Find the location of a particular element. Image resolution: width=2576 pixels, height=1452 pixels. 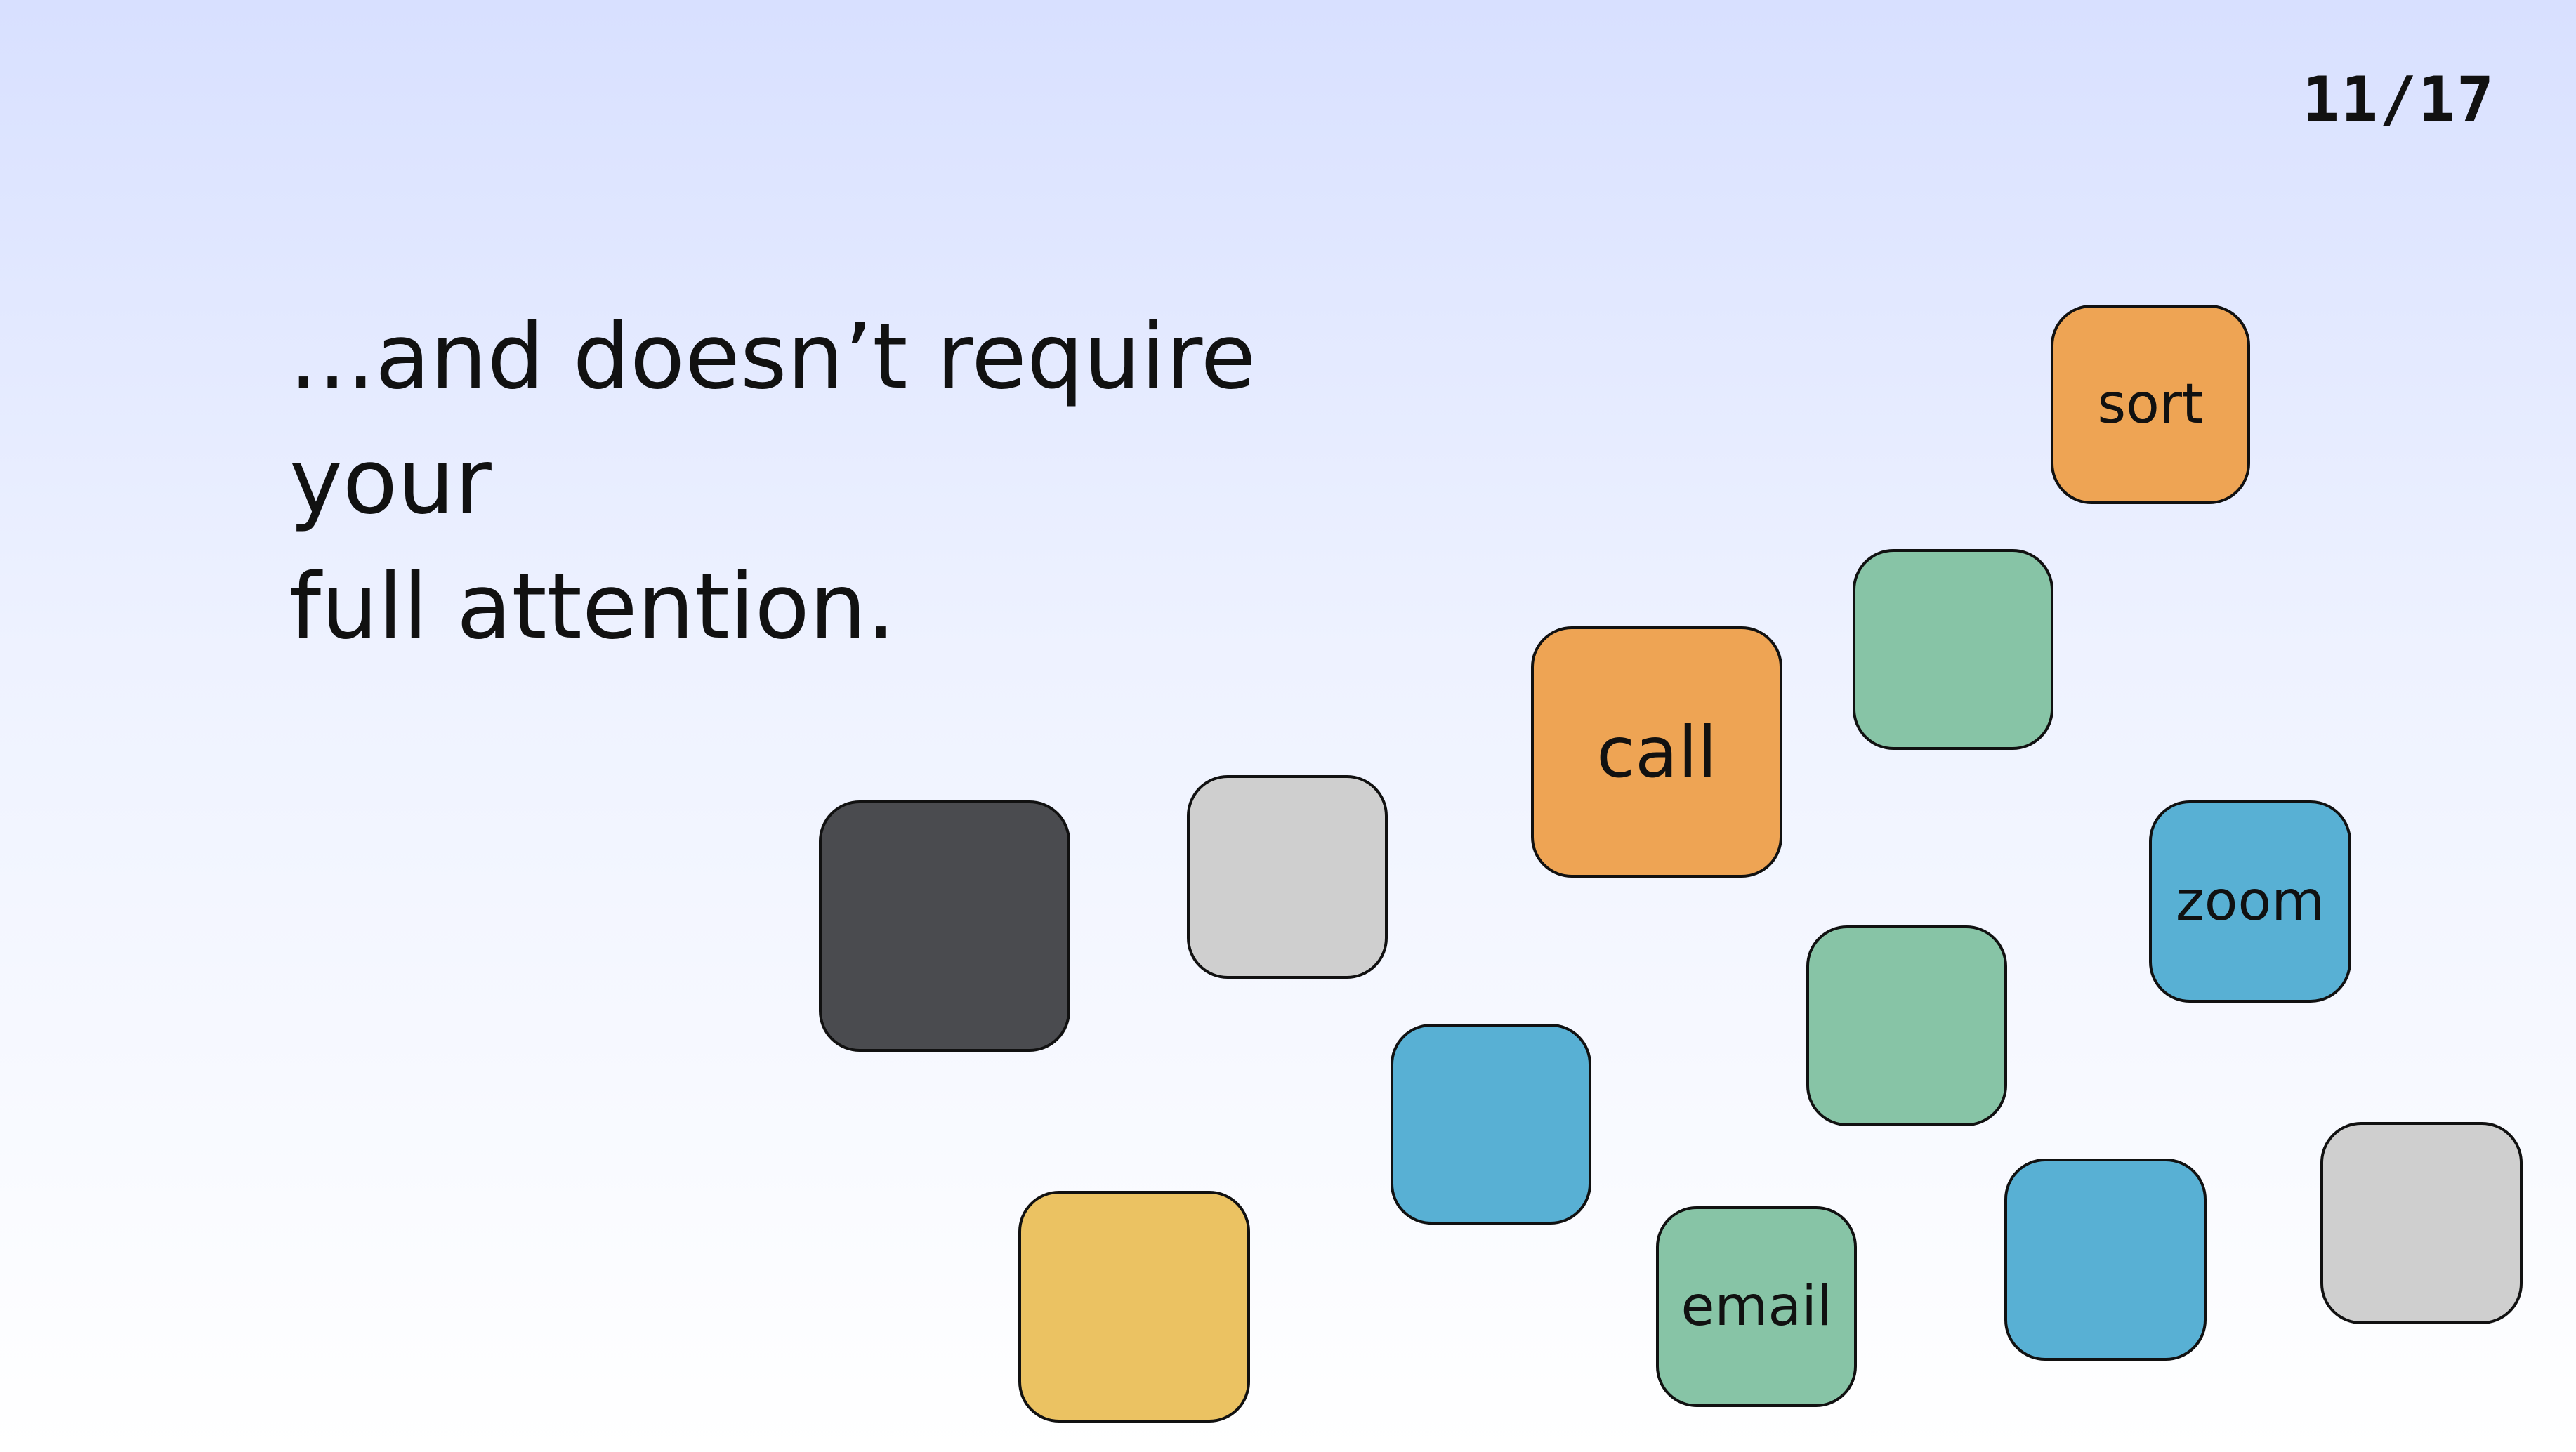

yellow-app-tile is located at coordinates (1134, 1307).